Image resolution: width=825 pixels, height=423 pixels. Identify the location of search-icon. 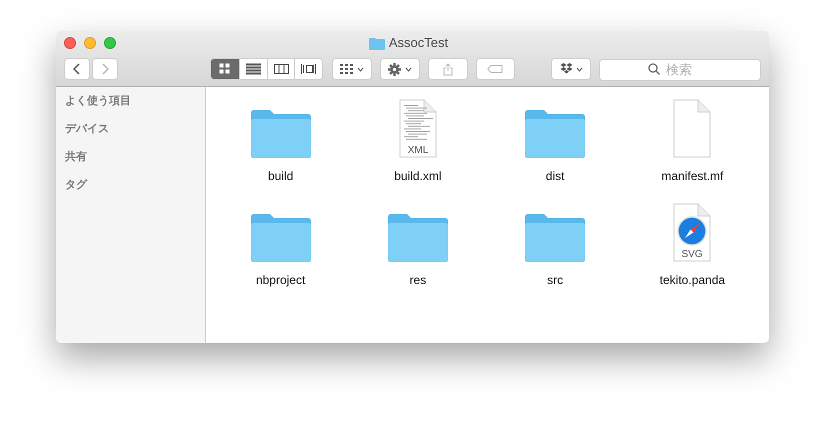
(654, 69).